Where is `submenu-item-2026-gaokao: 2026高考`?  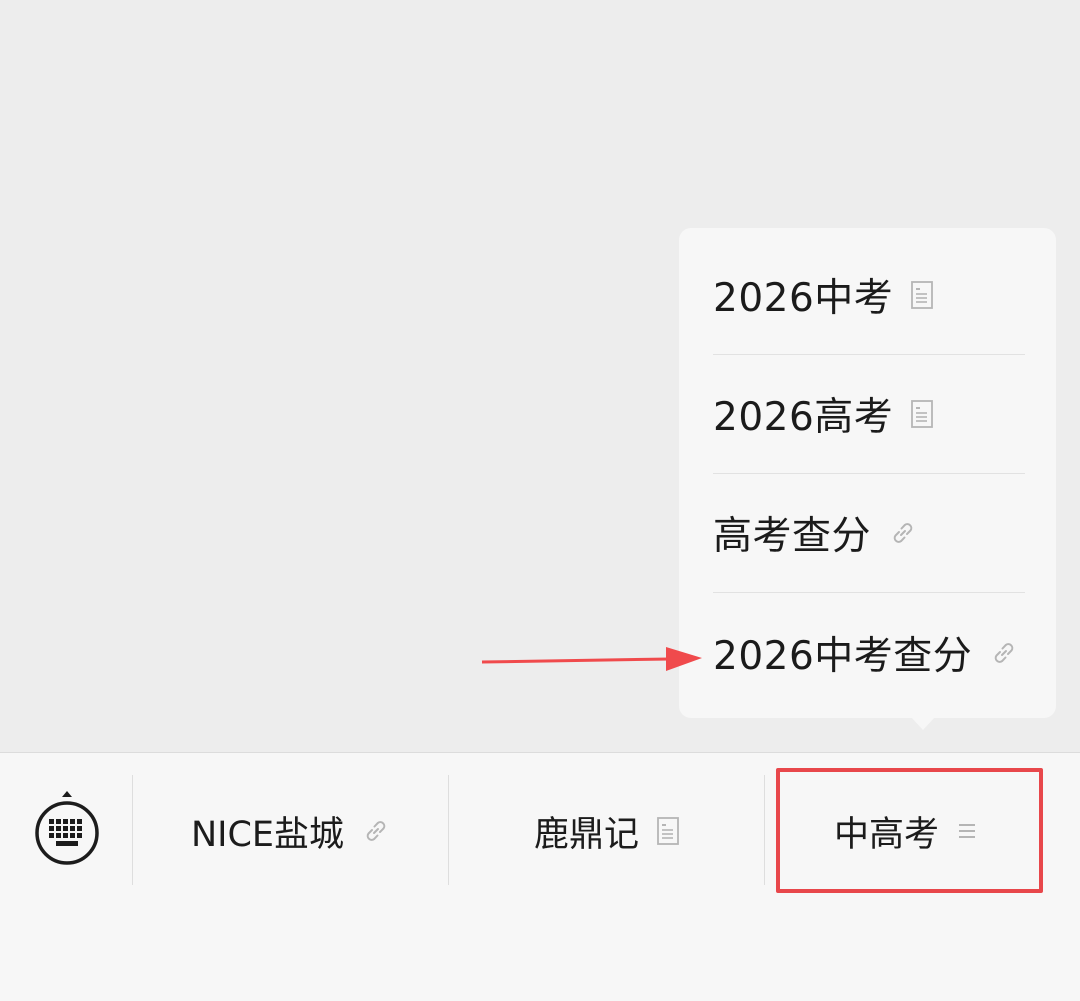 submenu-item-2026-gaokao: 2026高考 is located at coordinates (869, 414).